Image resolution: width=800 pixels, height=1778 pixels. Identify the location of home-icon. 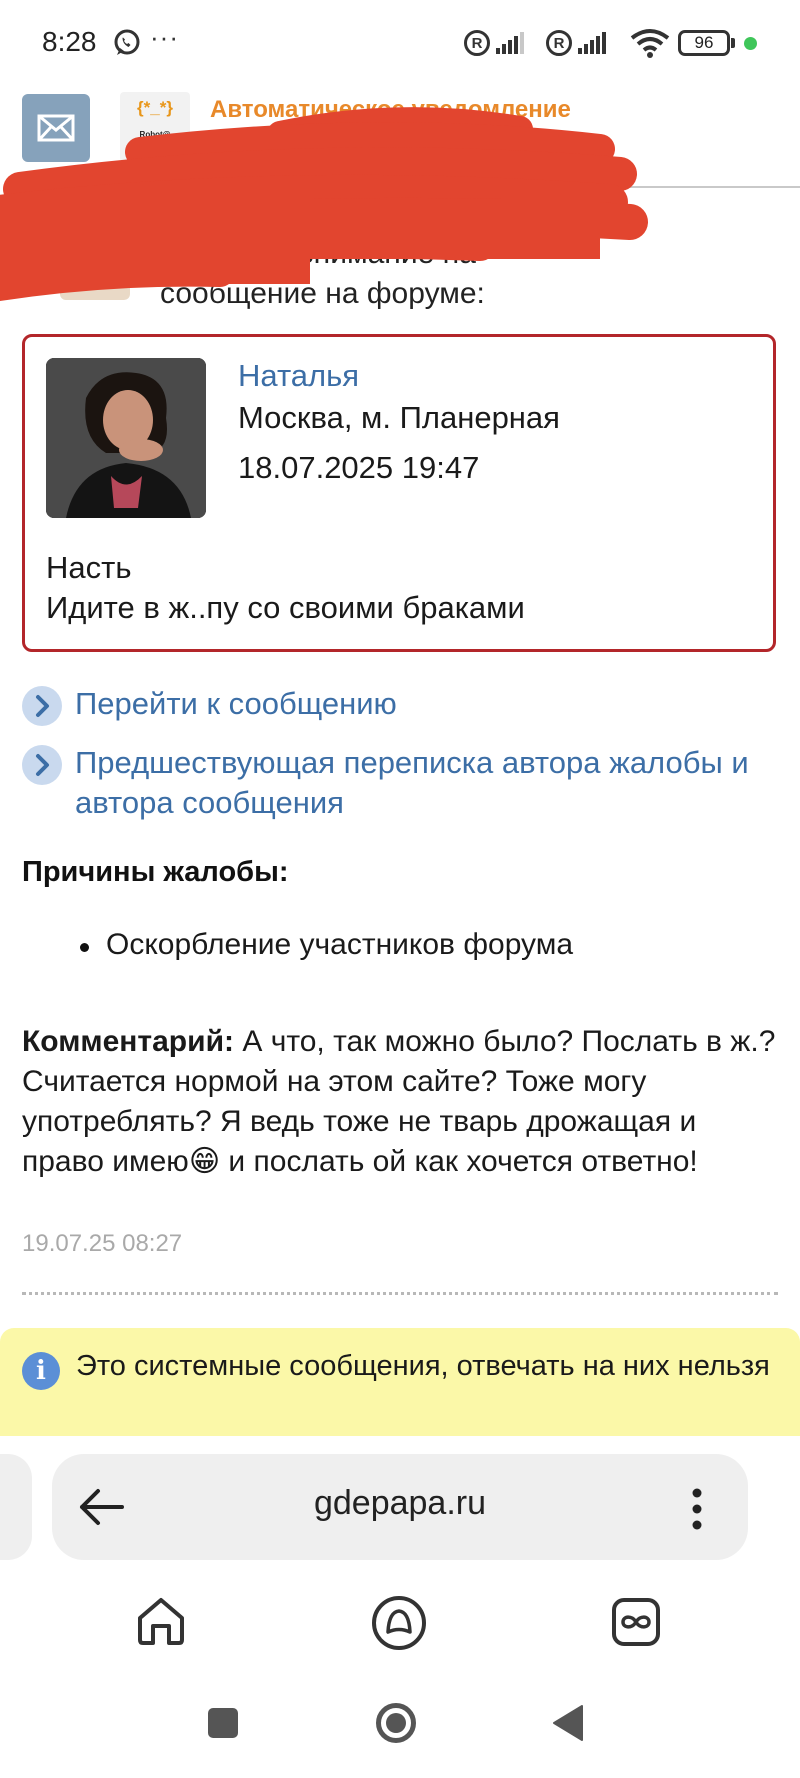
(161, 1621).